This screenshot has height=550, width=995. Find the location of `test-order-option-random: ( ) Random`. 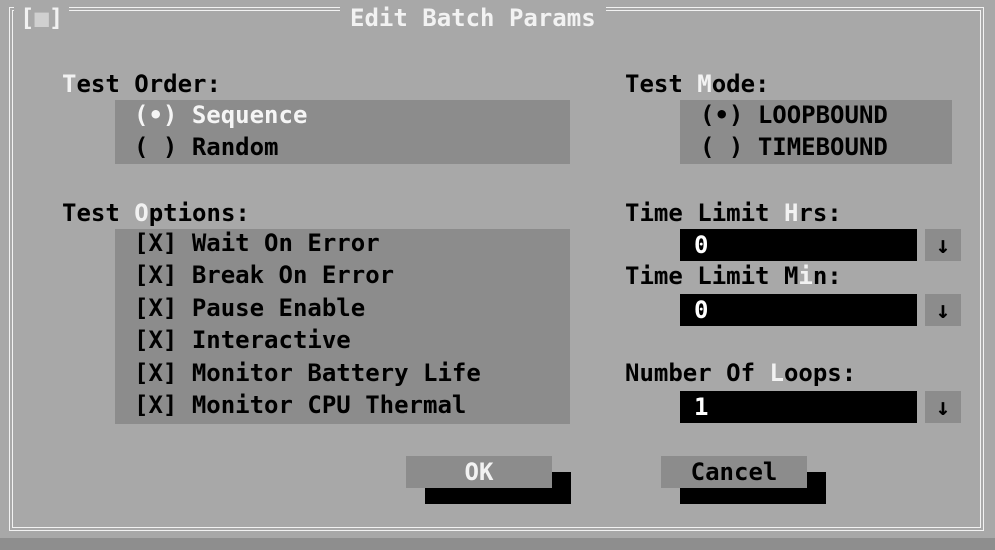

test-order-option-random: ( ) Random is located at coordinates (206, 147).